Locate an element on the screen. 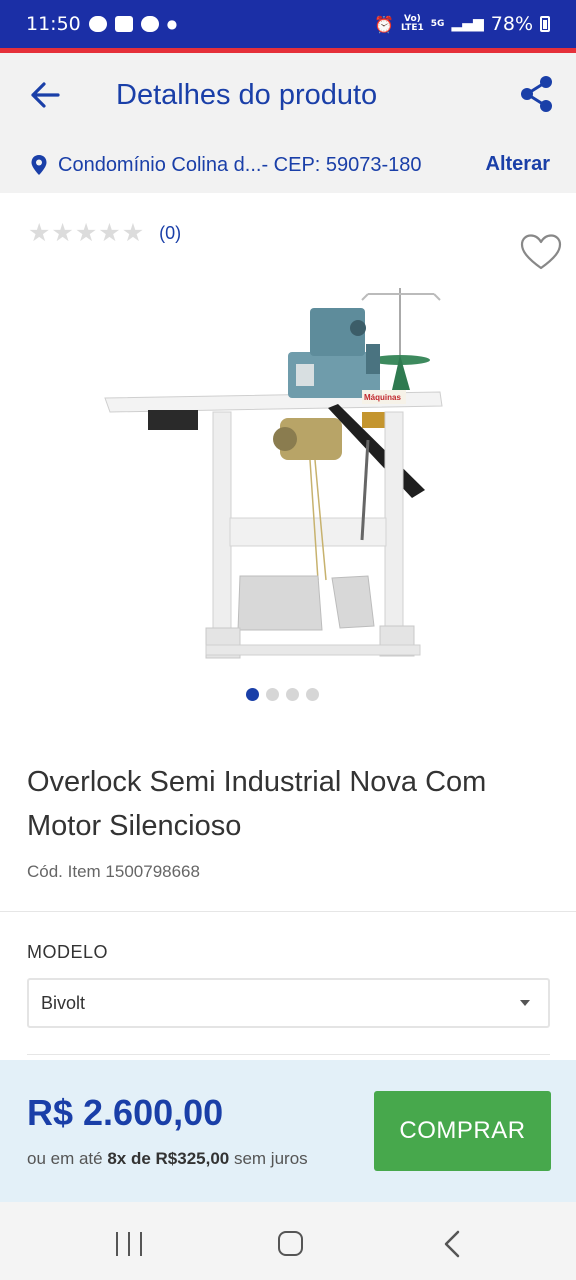  back-button is located at coordinates (45, 95).